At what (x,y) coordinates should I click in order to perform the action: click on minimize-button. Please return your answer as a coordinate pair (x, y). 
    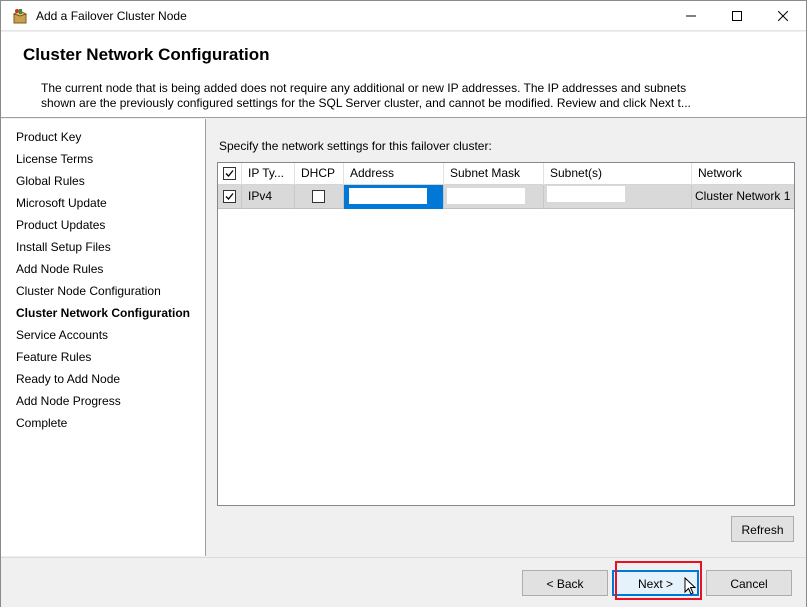
    Looking at the image, I should click on (691, 16).